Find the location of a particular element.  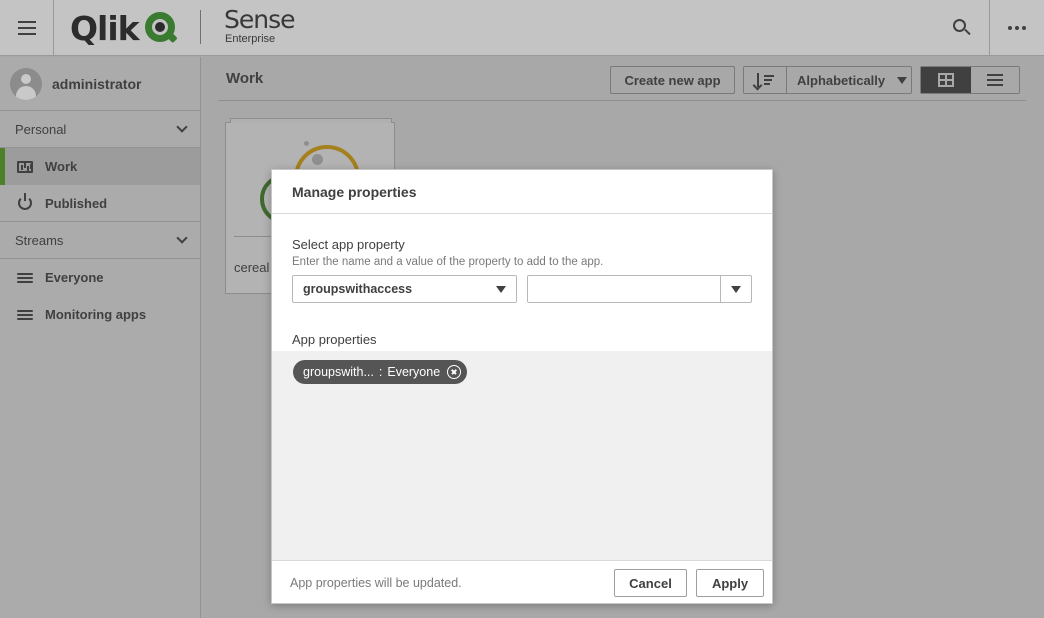

sort-dropdown: Alphabetically is located at coordinates (849, 80).